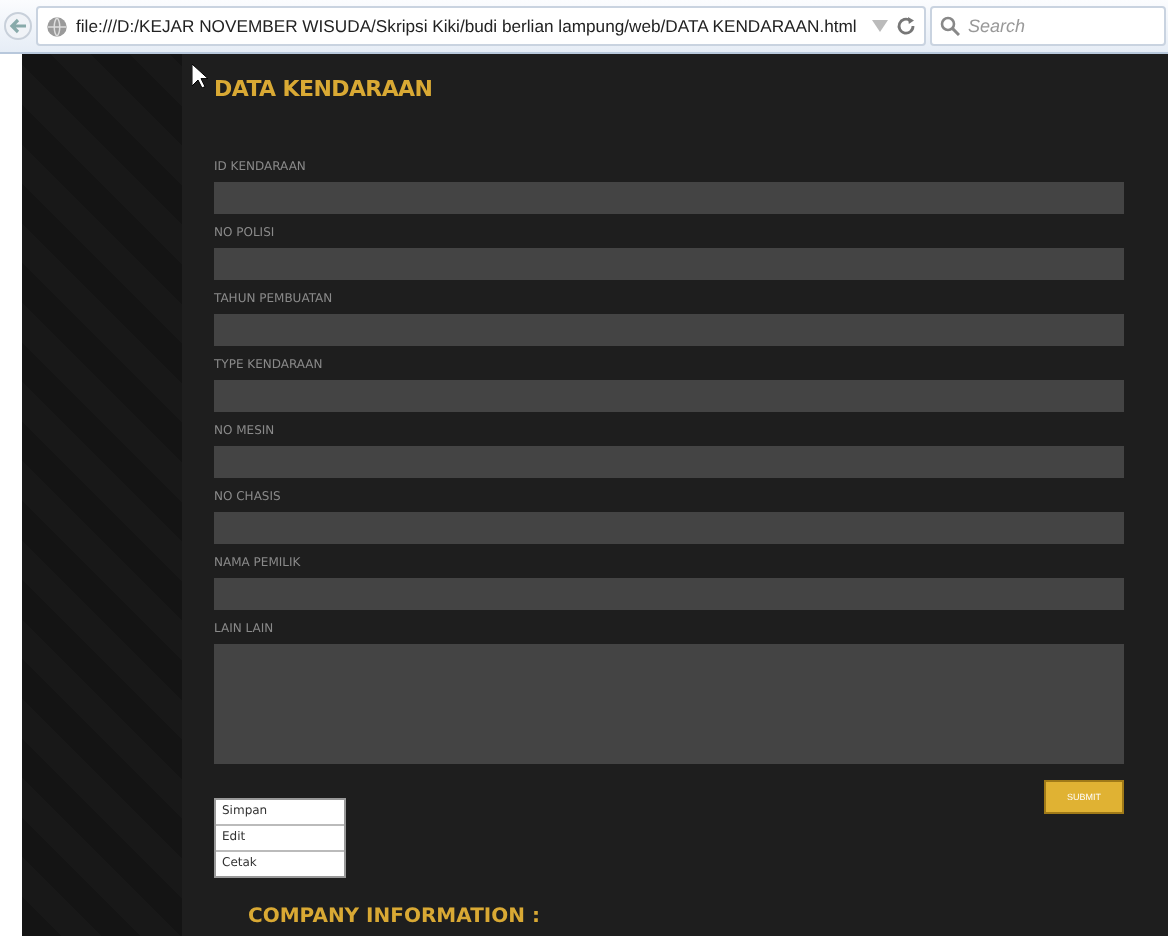 The width and height of the screenshot is (1168, 936). Describe the element at coordinates (1048, 26) in the screenshot. I see `search-field: Search` at that location.